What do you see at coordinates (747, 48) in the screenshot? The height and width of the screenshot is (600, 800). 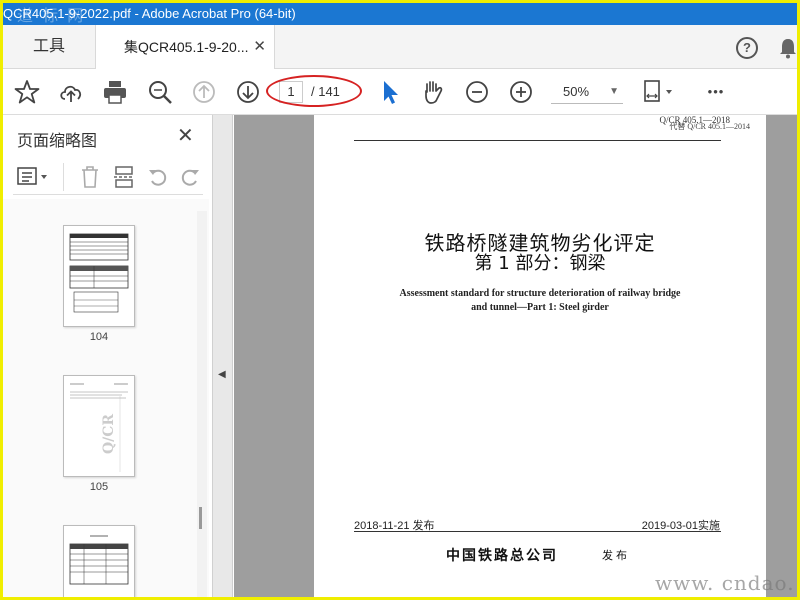 I see `help-icon: ?` at bounding box center [747, 48].